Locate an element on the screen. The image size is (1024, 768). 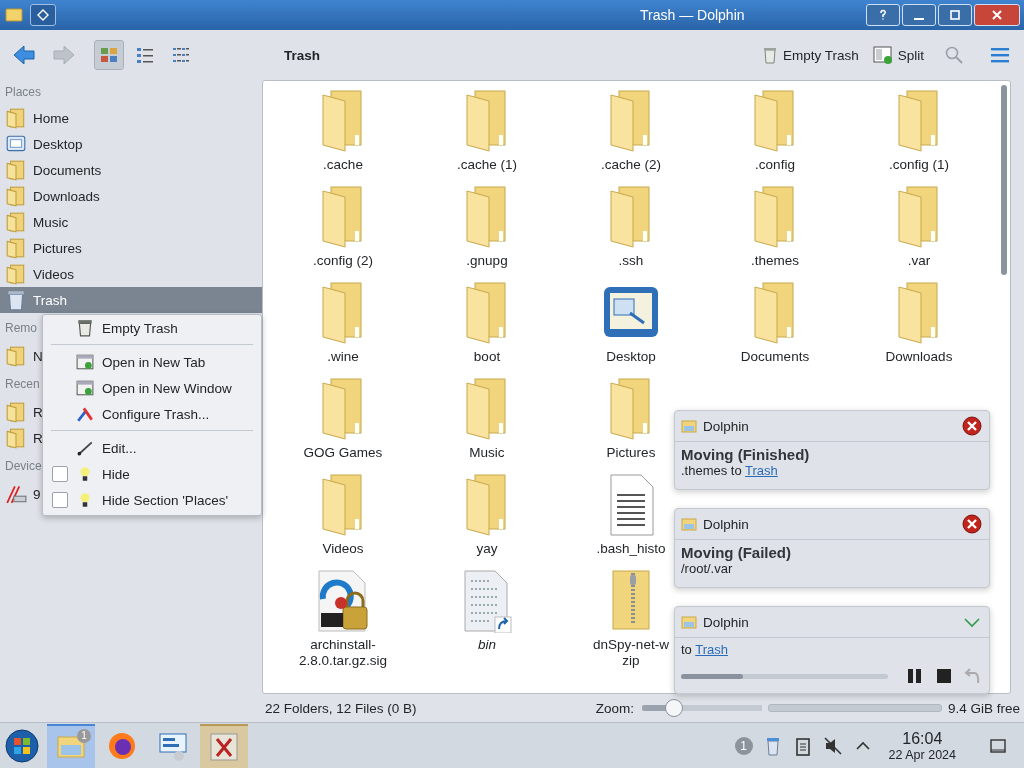
section-header: Device is located at coordinates (23, 466).